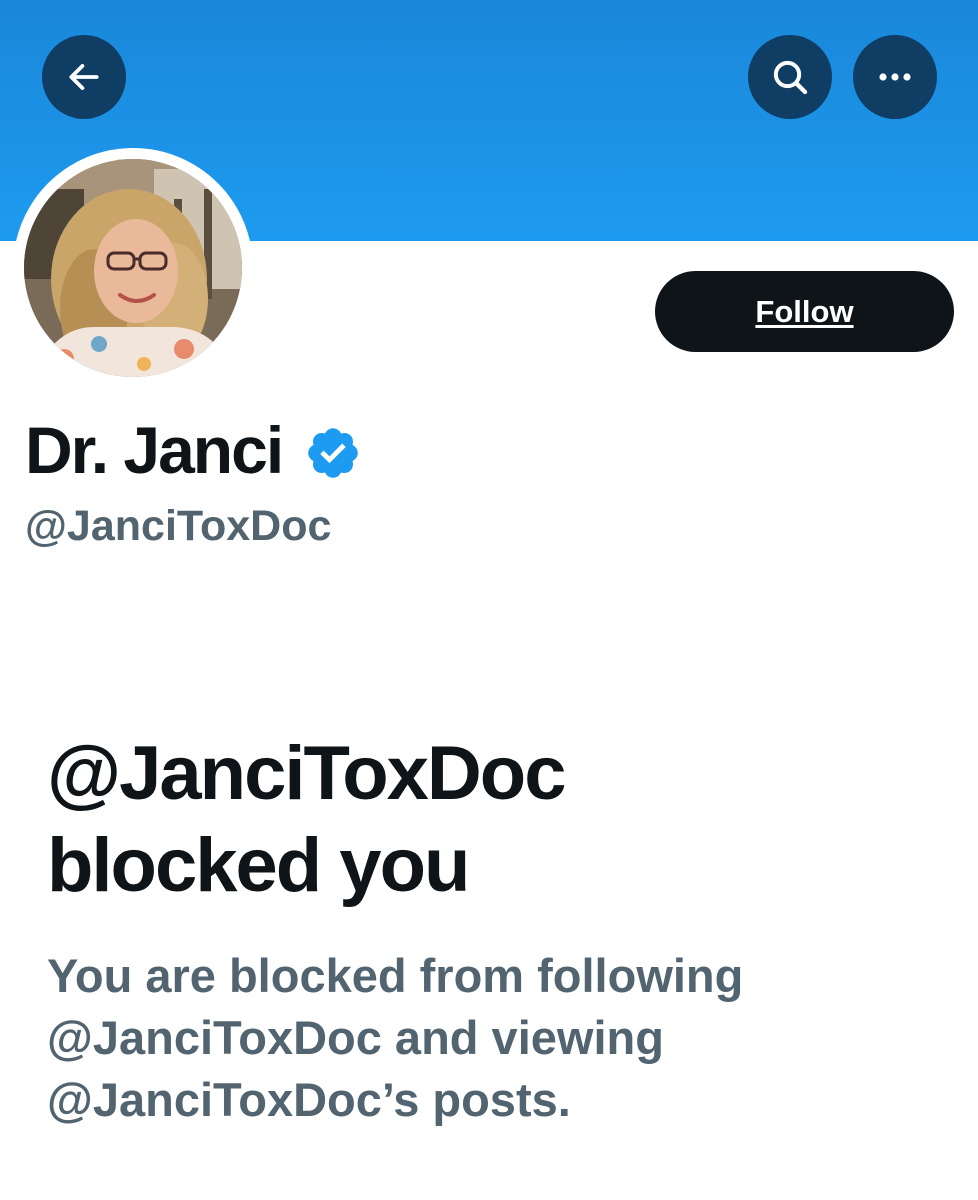 This screenshot has height=1200, width=978. What do you see at coordinates (333, 453) in the screenshot?
I see `verified-badge-icon` at bounding box center [333, 453].